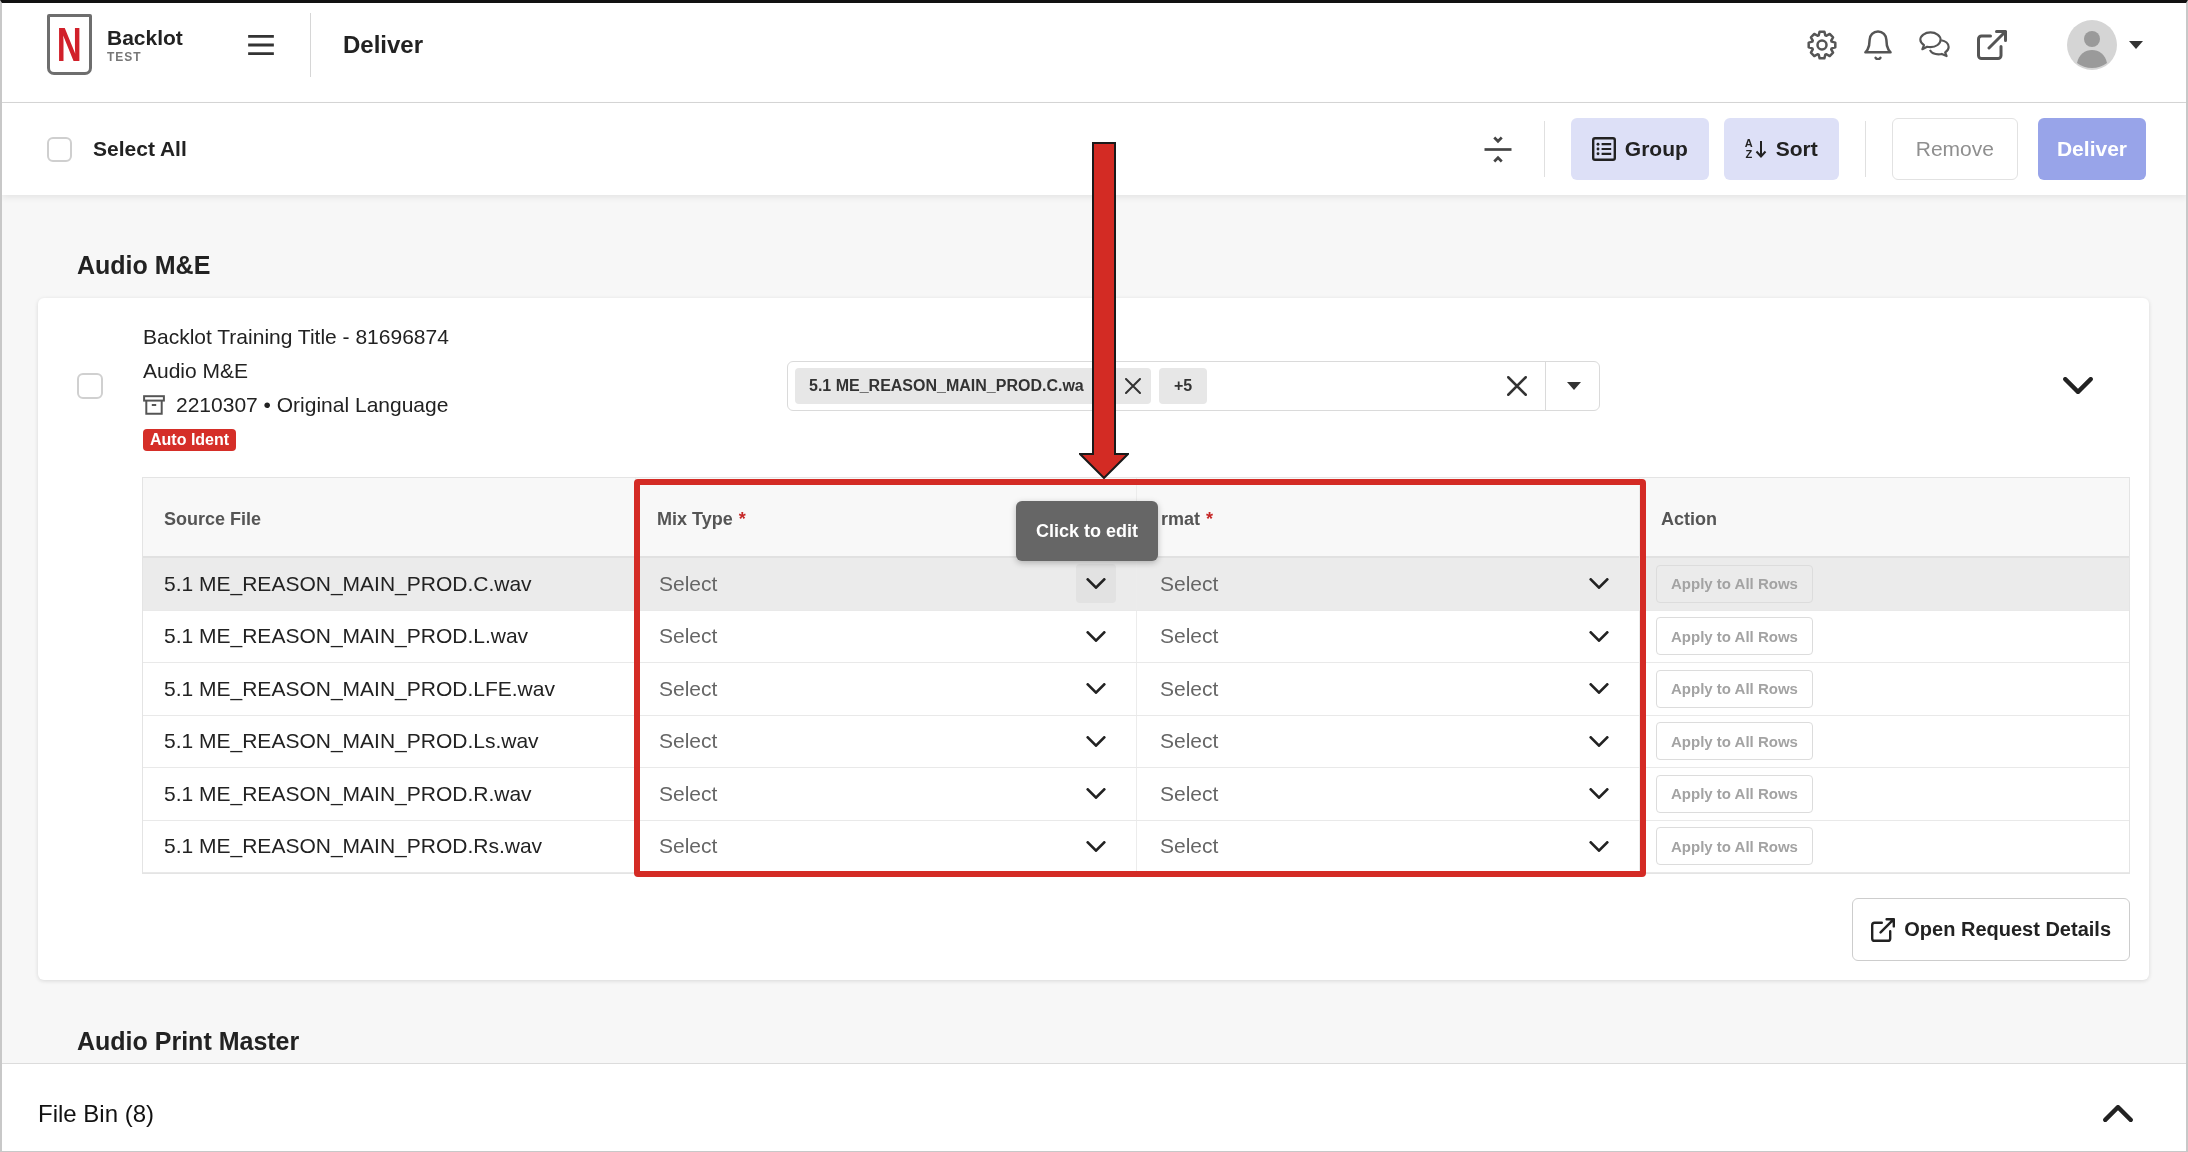 The image size is (2188, 1152). I want to click on bell-icon, so click(1878, 44).